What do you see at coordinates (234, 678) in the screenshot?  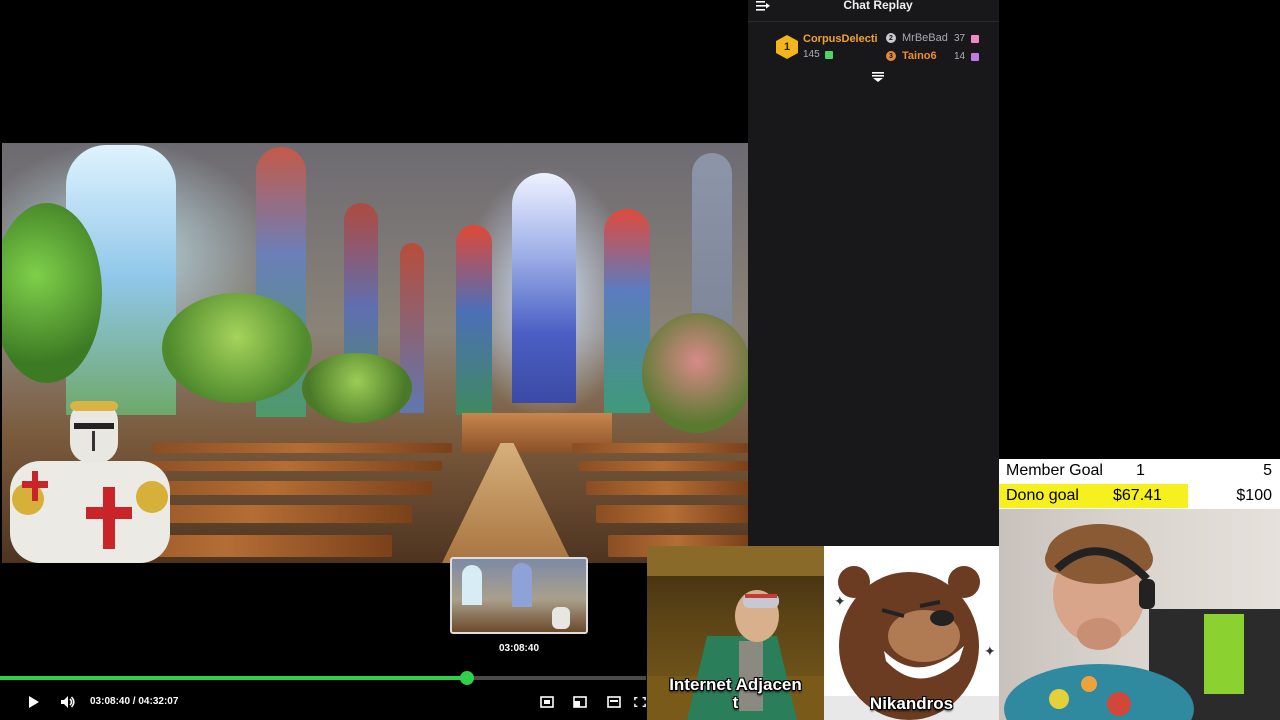 I see `seek-bar-played` at bounding box center [234, 678].